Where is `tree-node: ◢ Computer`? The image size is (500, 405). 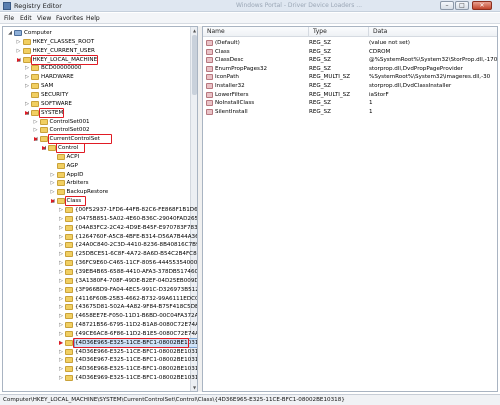
tree-node: ◢ Computer is located at coordinates (97, 33).